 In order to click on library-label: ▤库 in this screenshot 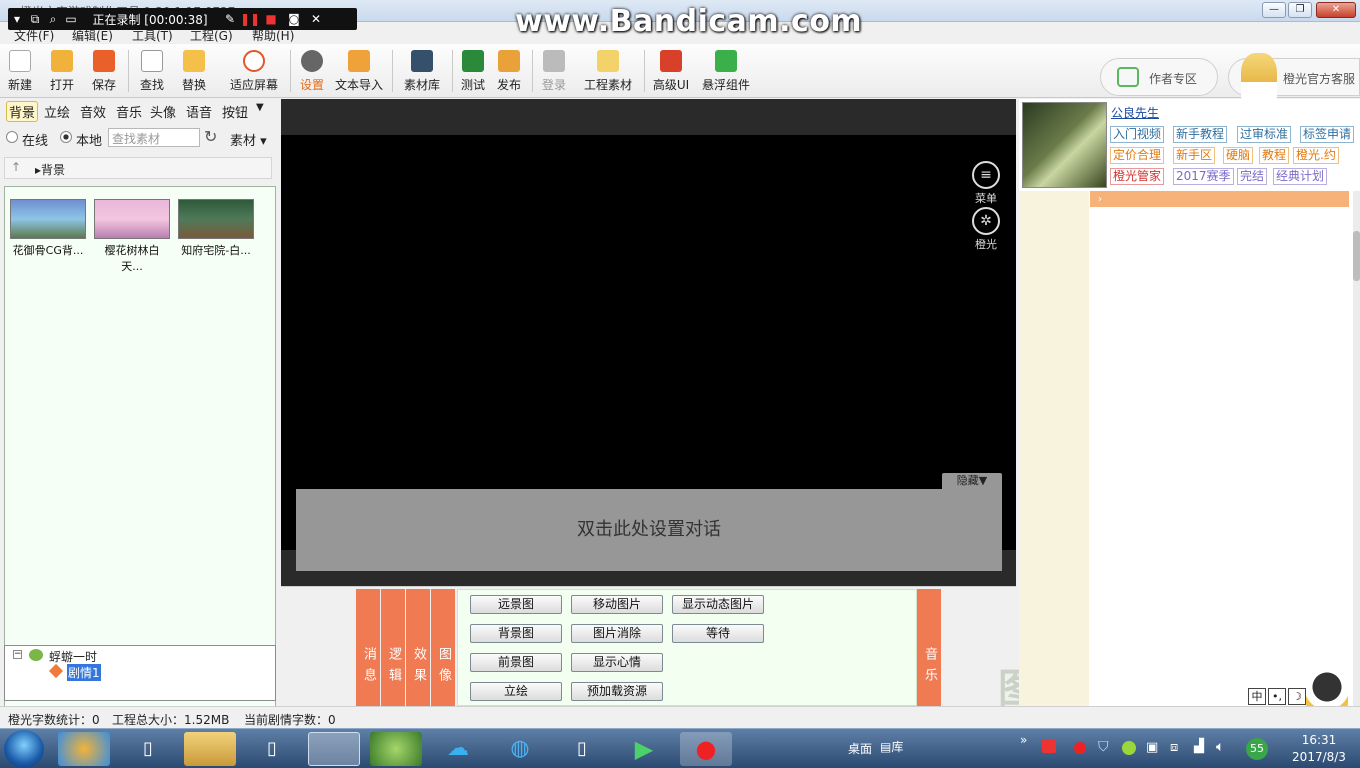, I will do `click(891, 746)`.